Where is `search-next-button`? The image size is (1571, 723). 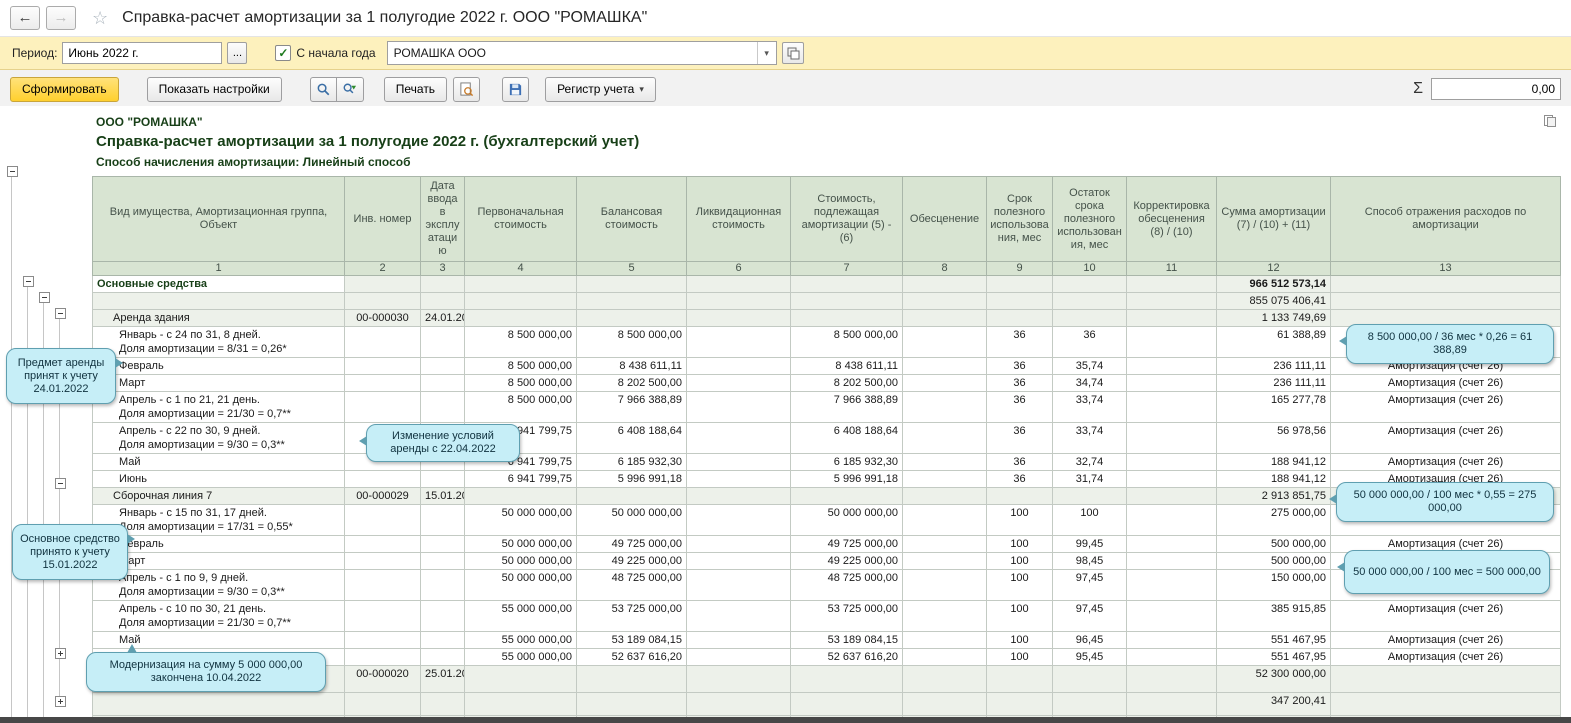 search-next-button is located at coordinates (350, 89).